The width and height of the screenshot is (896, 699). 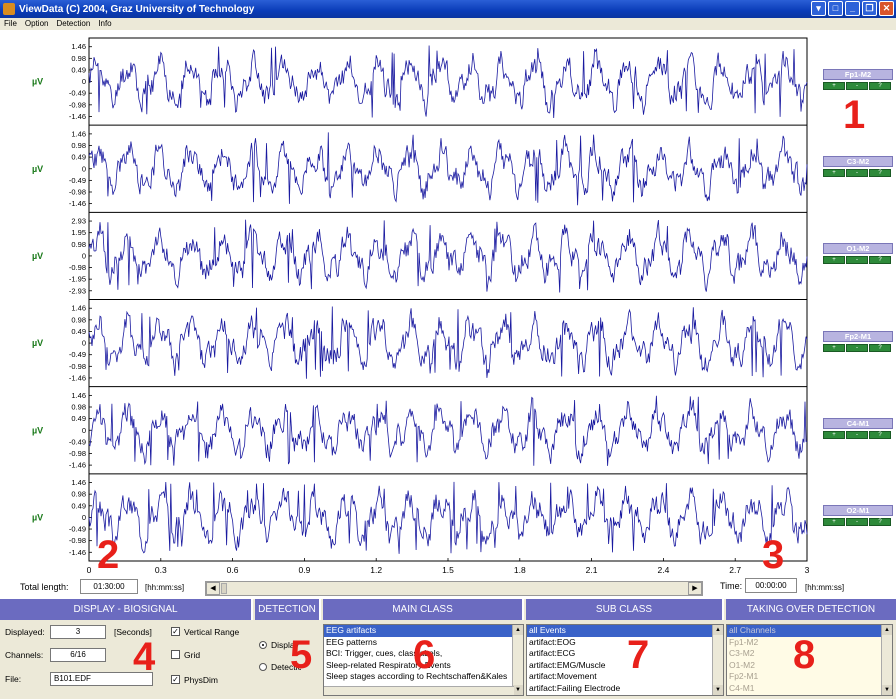 I want to click on x-tick-label: 0.3, so click(x=161, y=570).